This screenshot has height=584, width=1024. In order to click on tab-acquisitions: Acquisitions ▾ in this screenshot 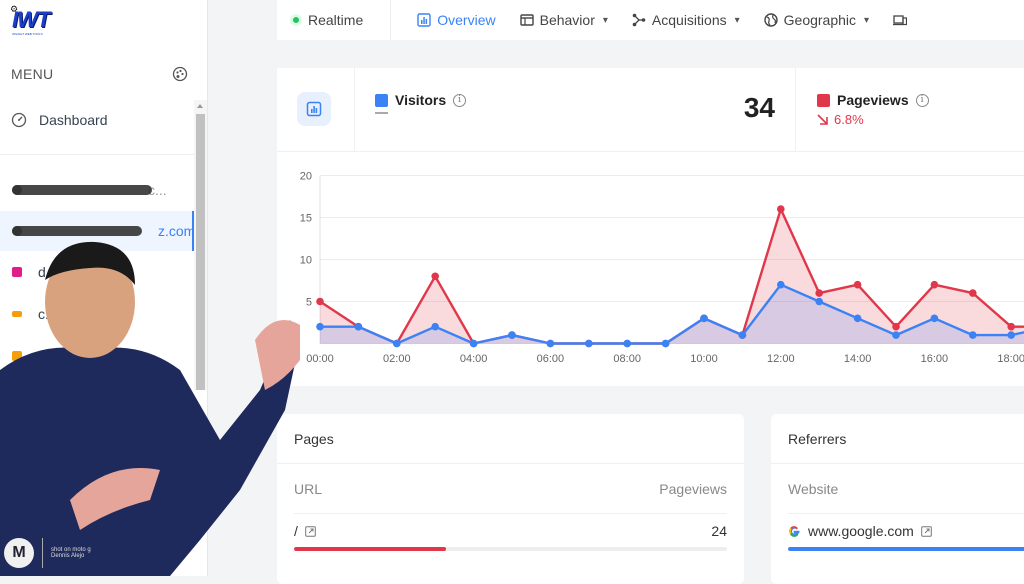, I will do `click(686, 20)`.